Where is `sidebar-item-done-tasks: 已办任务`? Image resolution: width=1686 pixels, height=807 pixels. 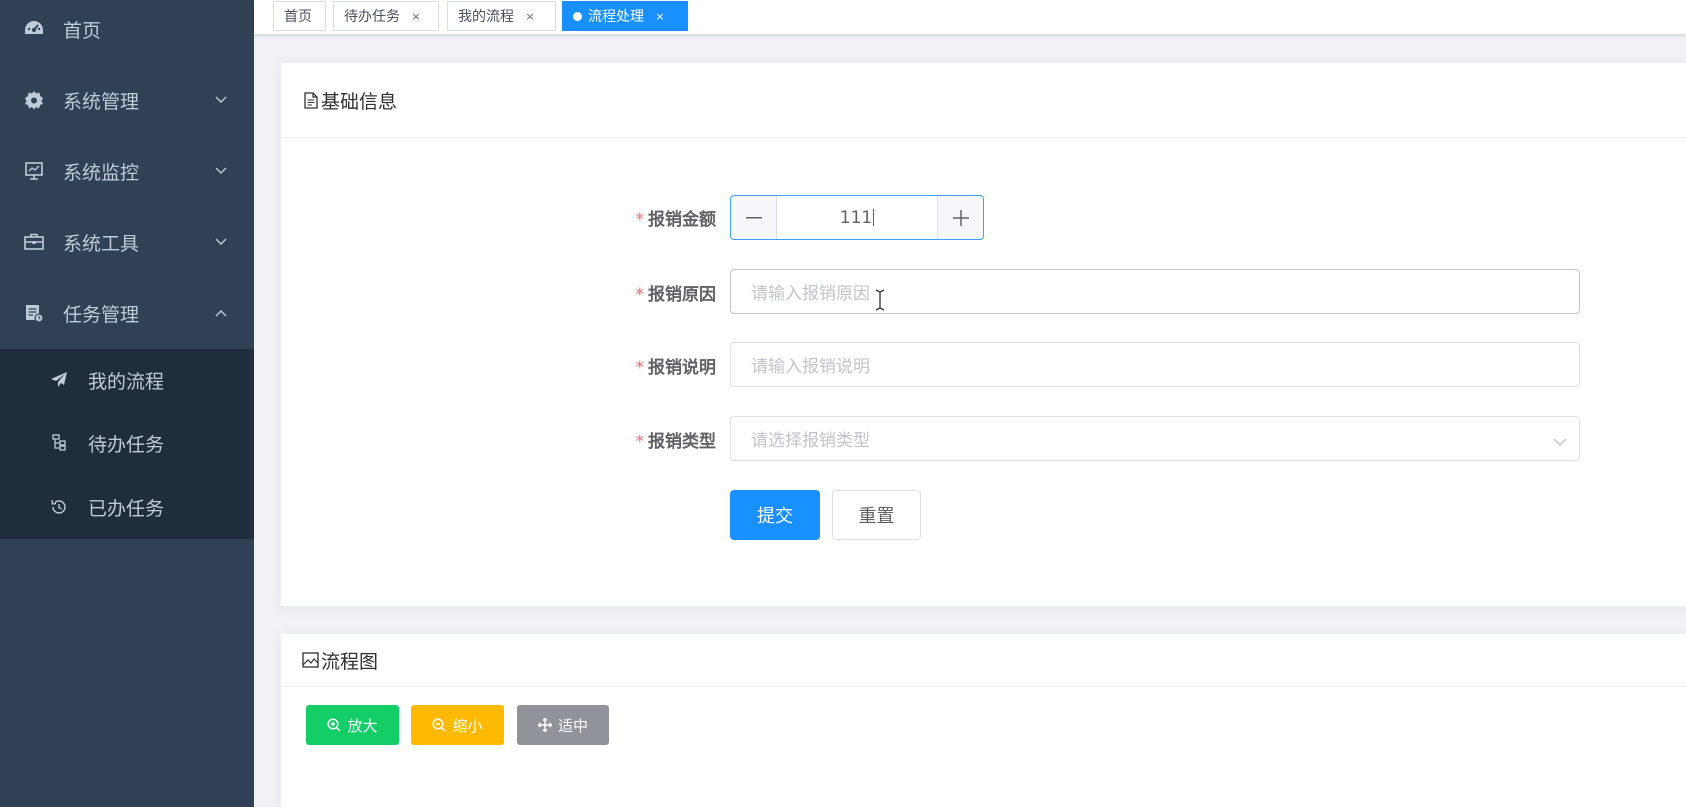
sidebar-item-done-tasks: 已办任务 is located at coordinates (127, 507).